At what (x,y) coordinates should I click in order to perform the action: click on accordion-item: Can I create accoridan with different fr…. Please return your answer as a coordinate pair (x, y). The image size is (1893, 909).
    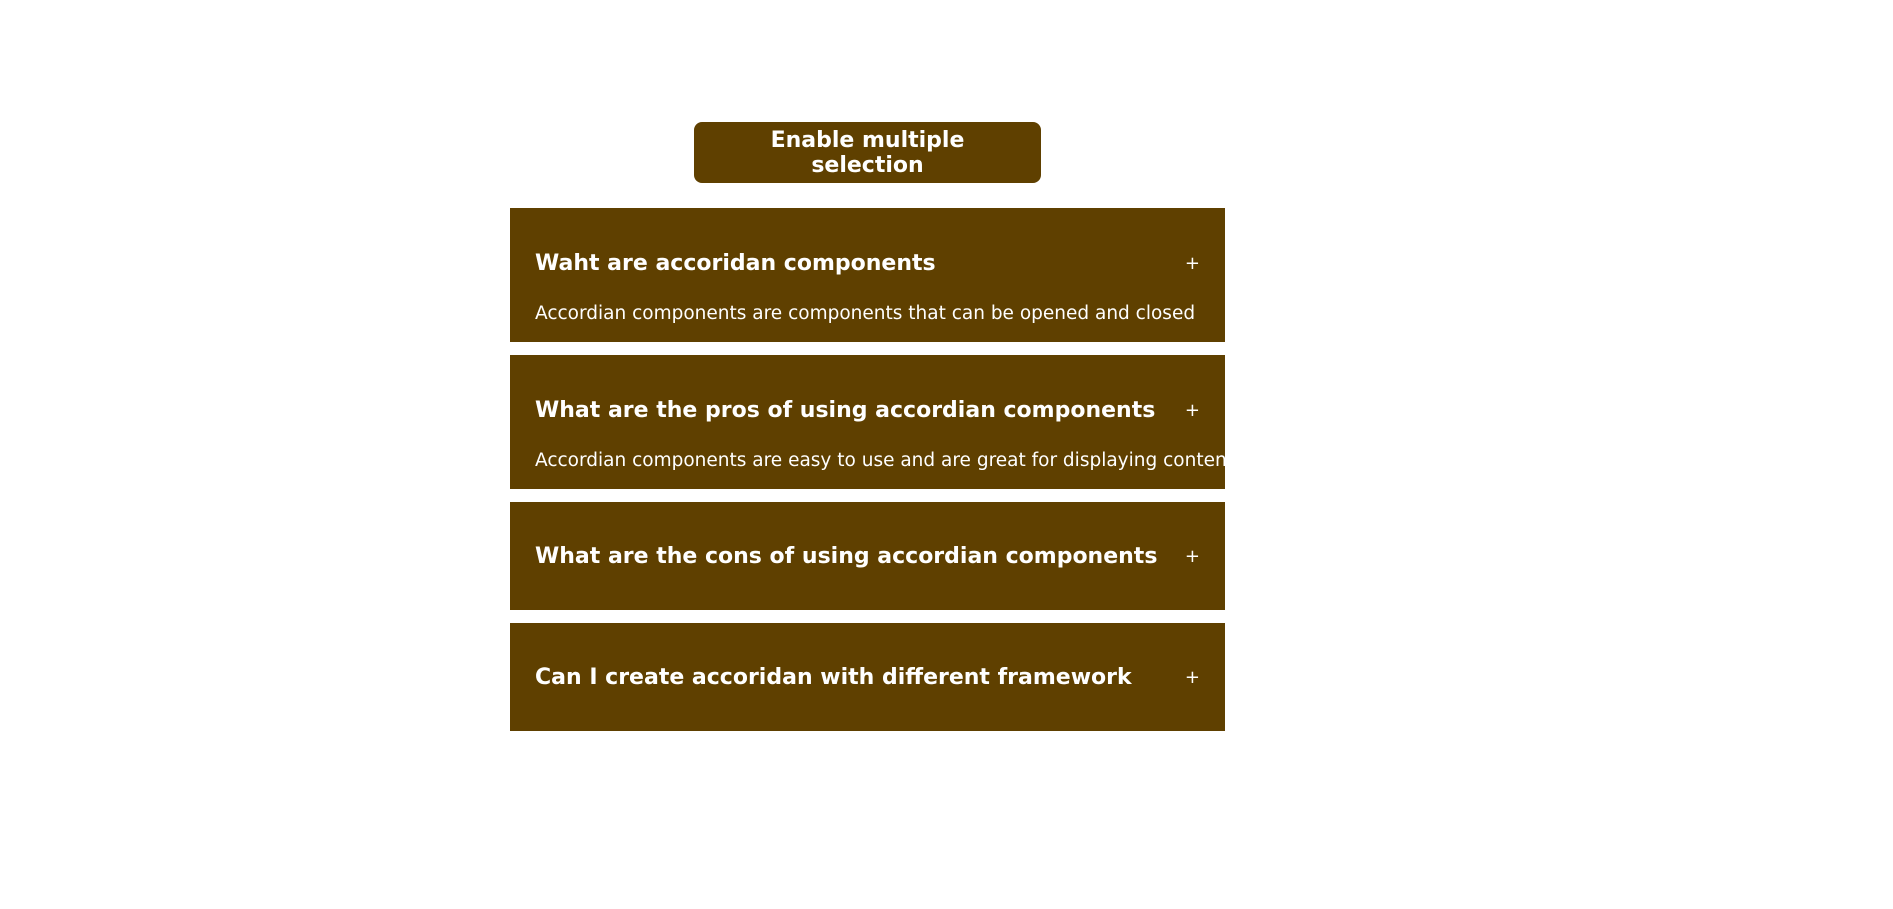
    Looking at the image, I should click on (867, 677).